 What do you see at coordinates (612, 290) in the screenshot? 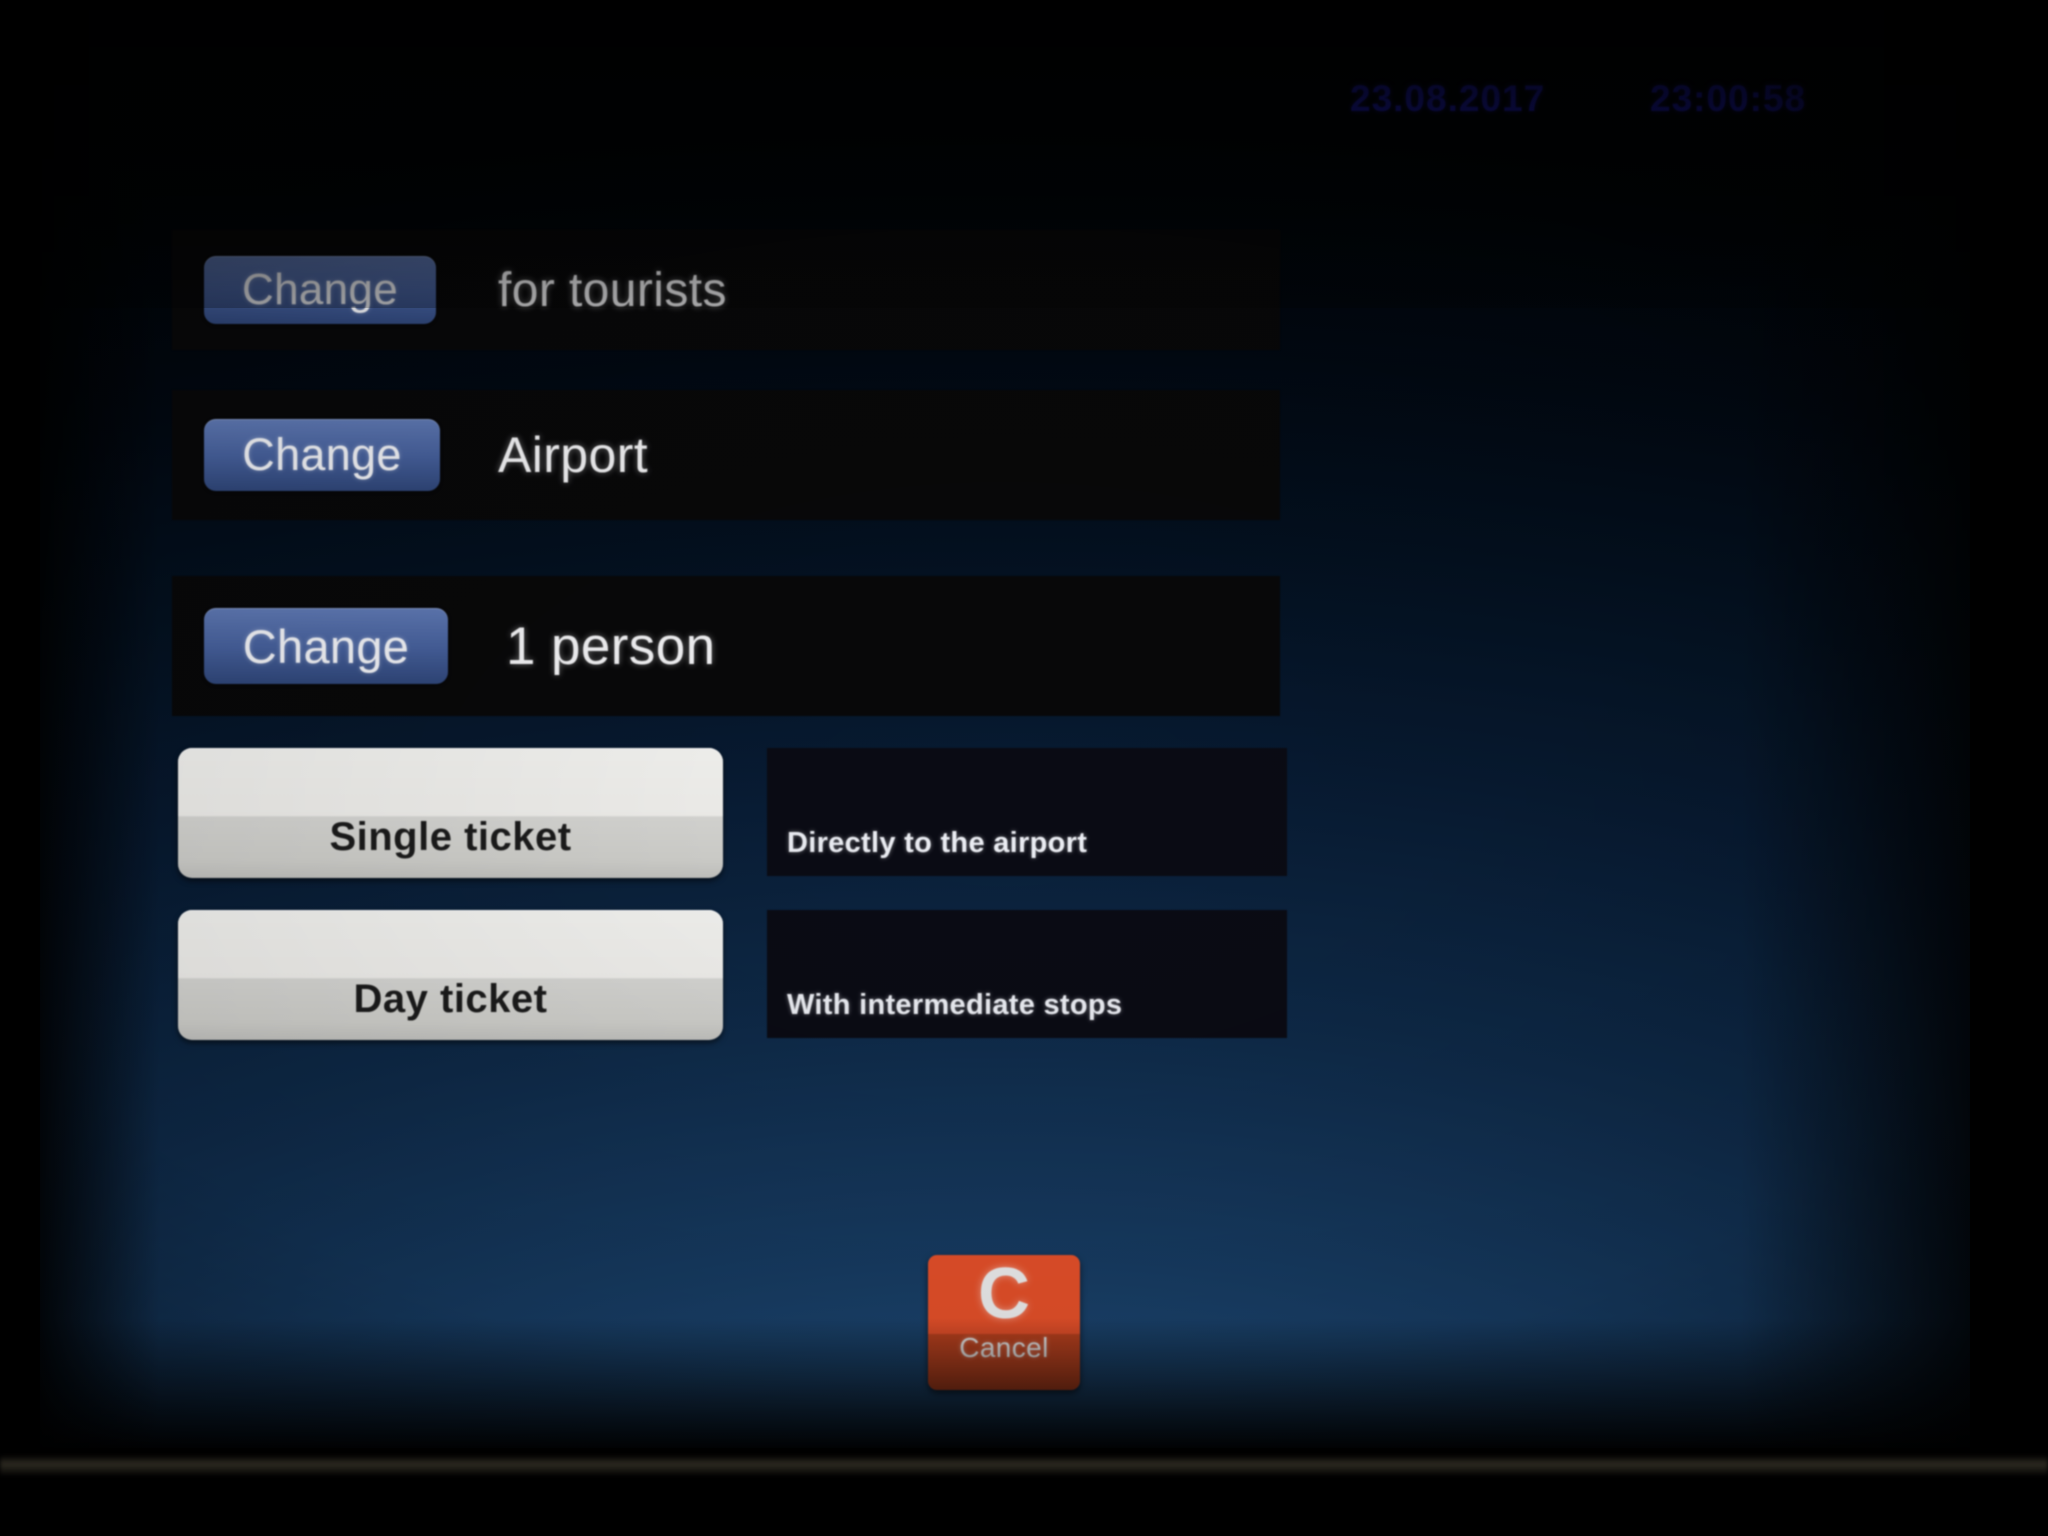
I see `summary-value-category: for tourists` at bounding box center [612, 290].